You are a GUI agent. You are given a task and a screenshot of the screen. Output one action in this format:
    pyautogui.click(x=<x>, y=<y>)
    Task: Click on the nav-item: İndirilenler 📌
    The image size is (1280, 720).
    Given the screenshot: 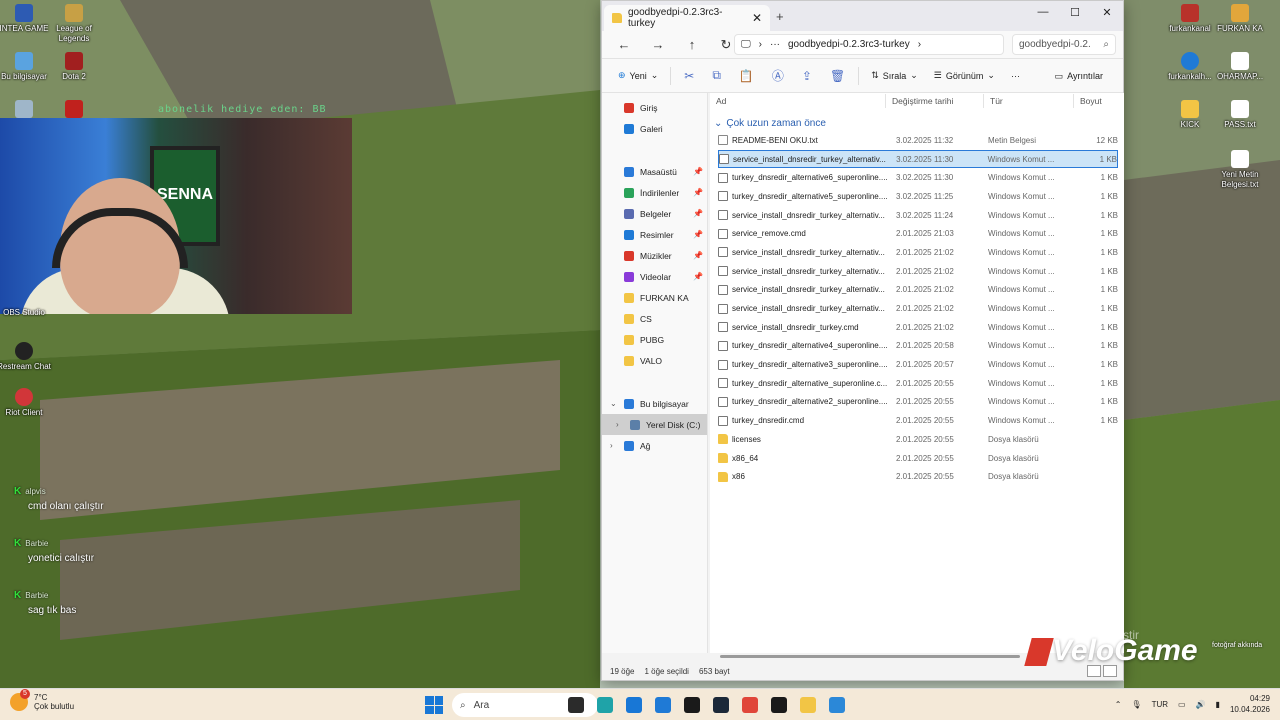 What is the action you would take?
    pyautogui.click(x=654, y=192)
    